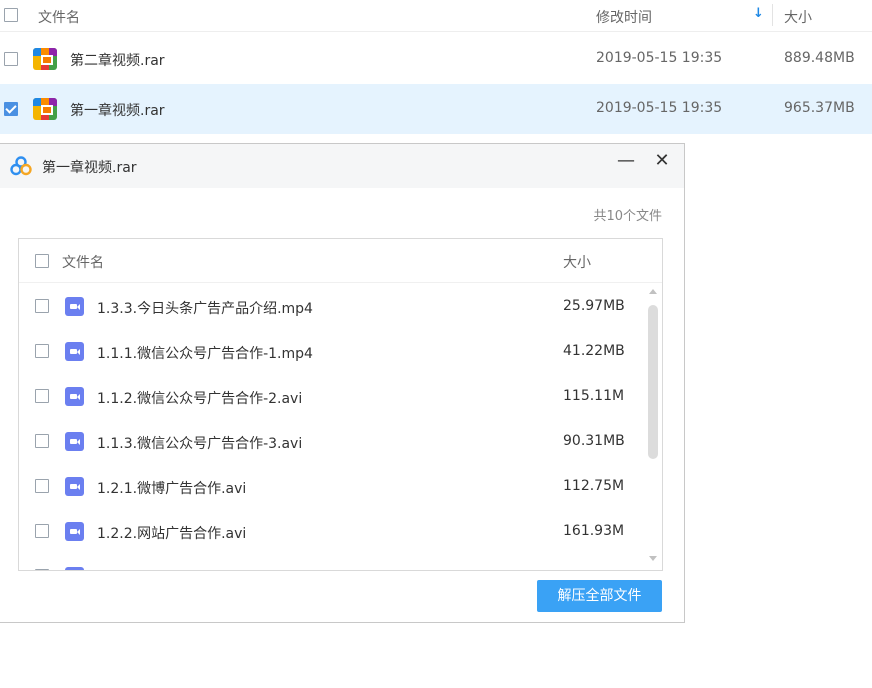 The width and height of the screenshot is (872, 688). What do you see at coordinates (594, 351) in the screenshot?
I see `item-size: 41.22MB` at bounding box center [594, 351].